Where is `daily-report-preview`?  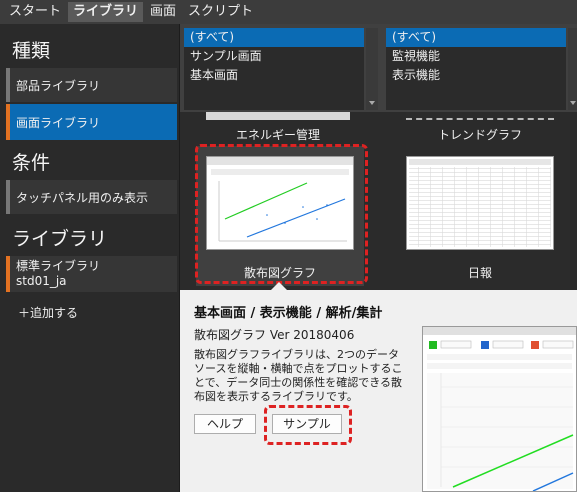 daily-report-preview is located at coordinates (480, 203).